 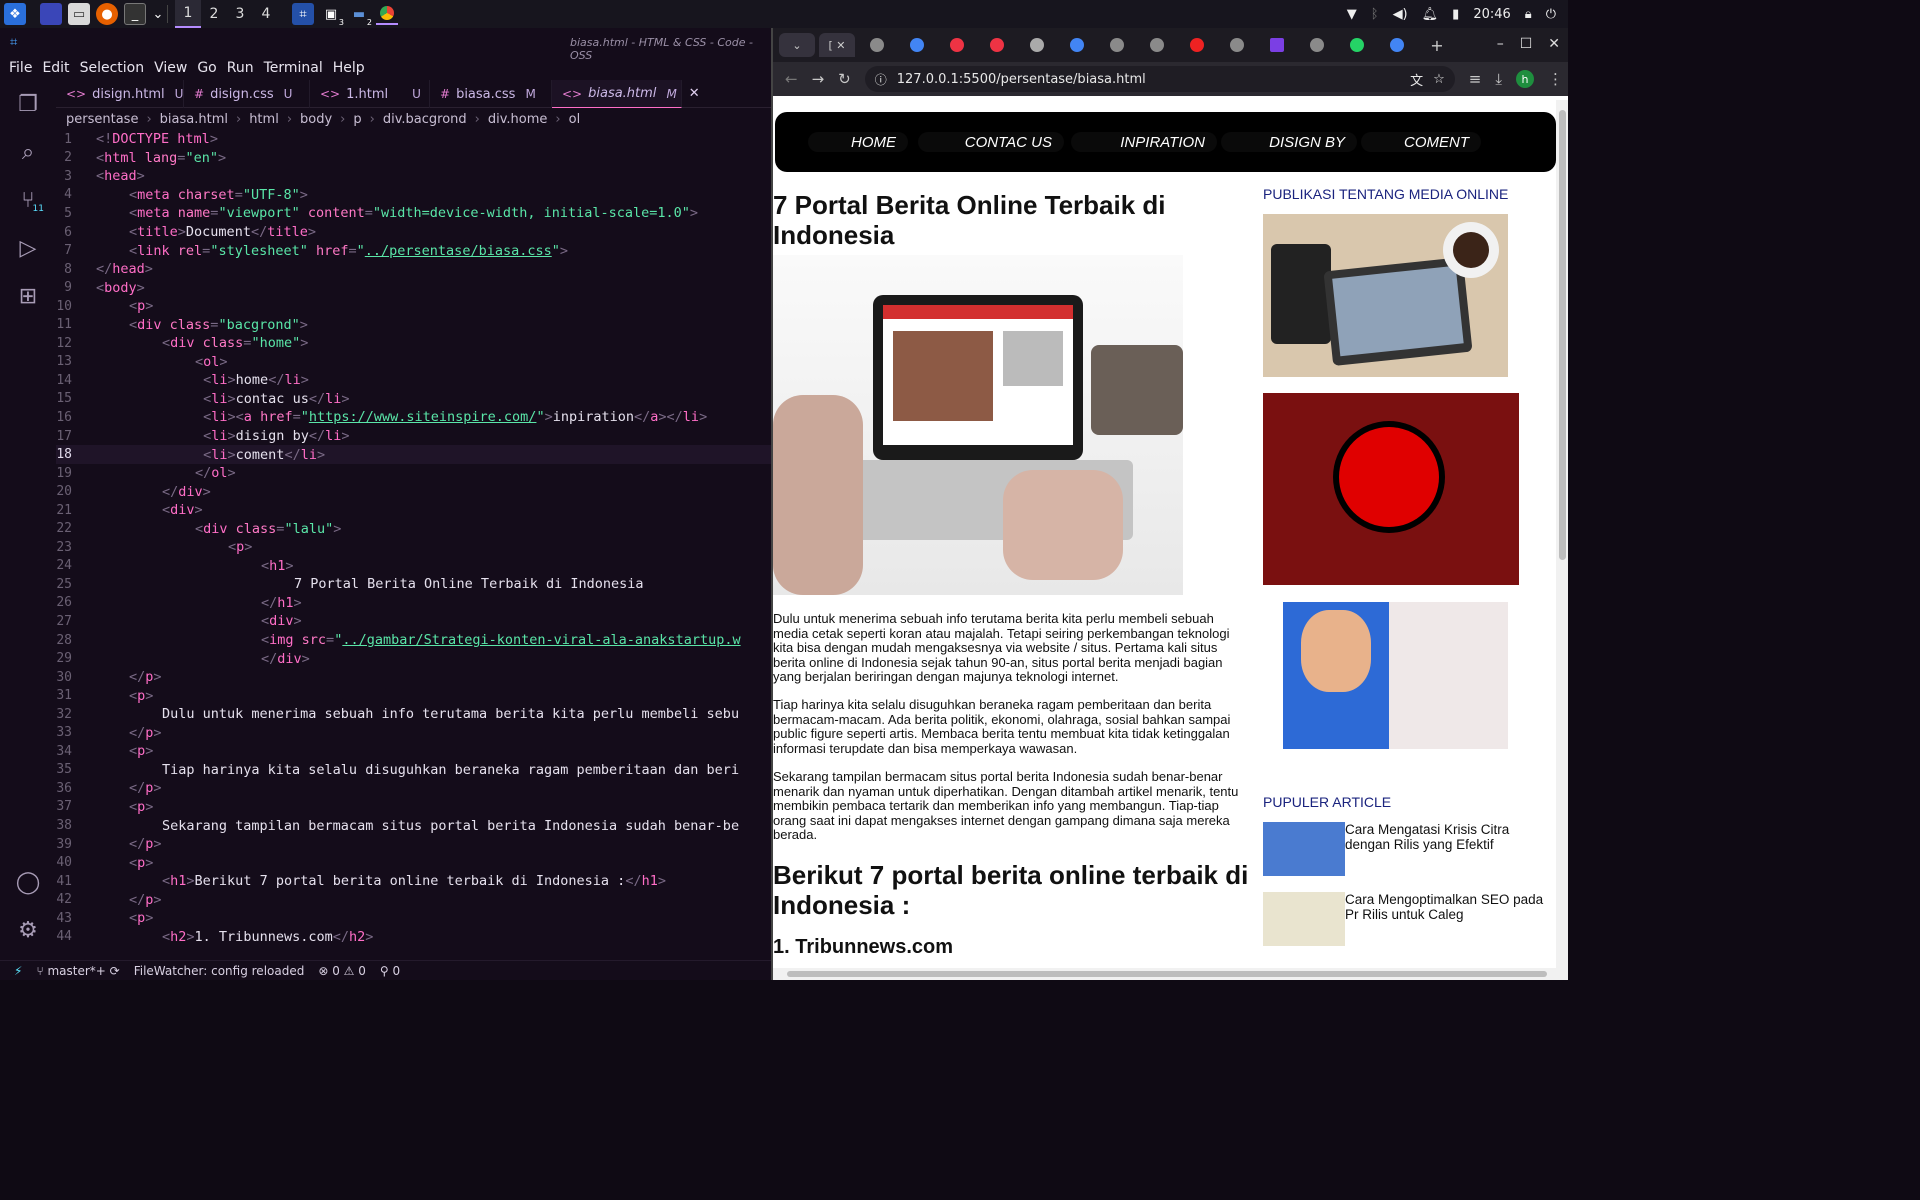 What do you see at coordinates (1439, 79) in the screenshot?
I see `bookmark-star-icon: ☆` at bounding box center [1439, 79].